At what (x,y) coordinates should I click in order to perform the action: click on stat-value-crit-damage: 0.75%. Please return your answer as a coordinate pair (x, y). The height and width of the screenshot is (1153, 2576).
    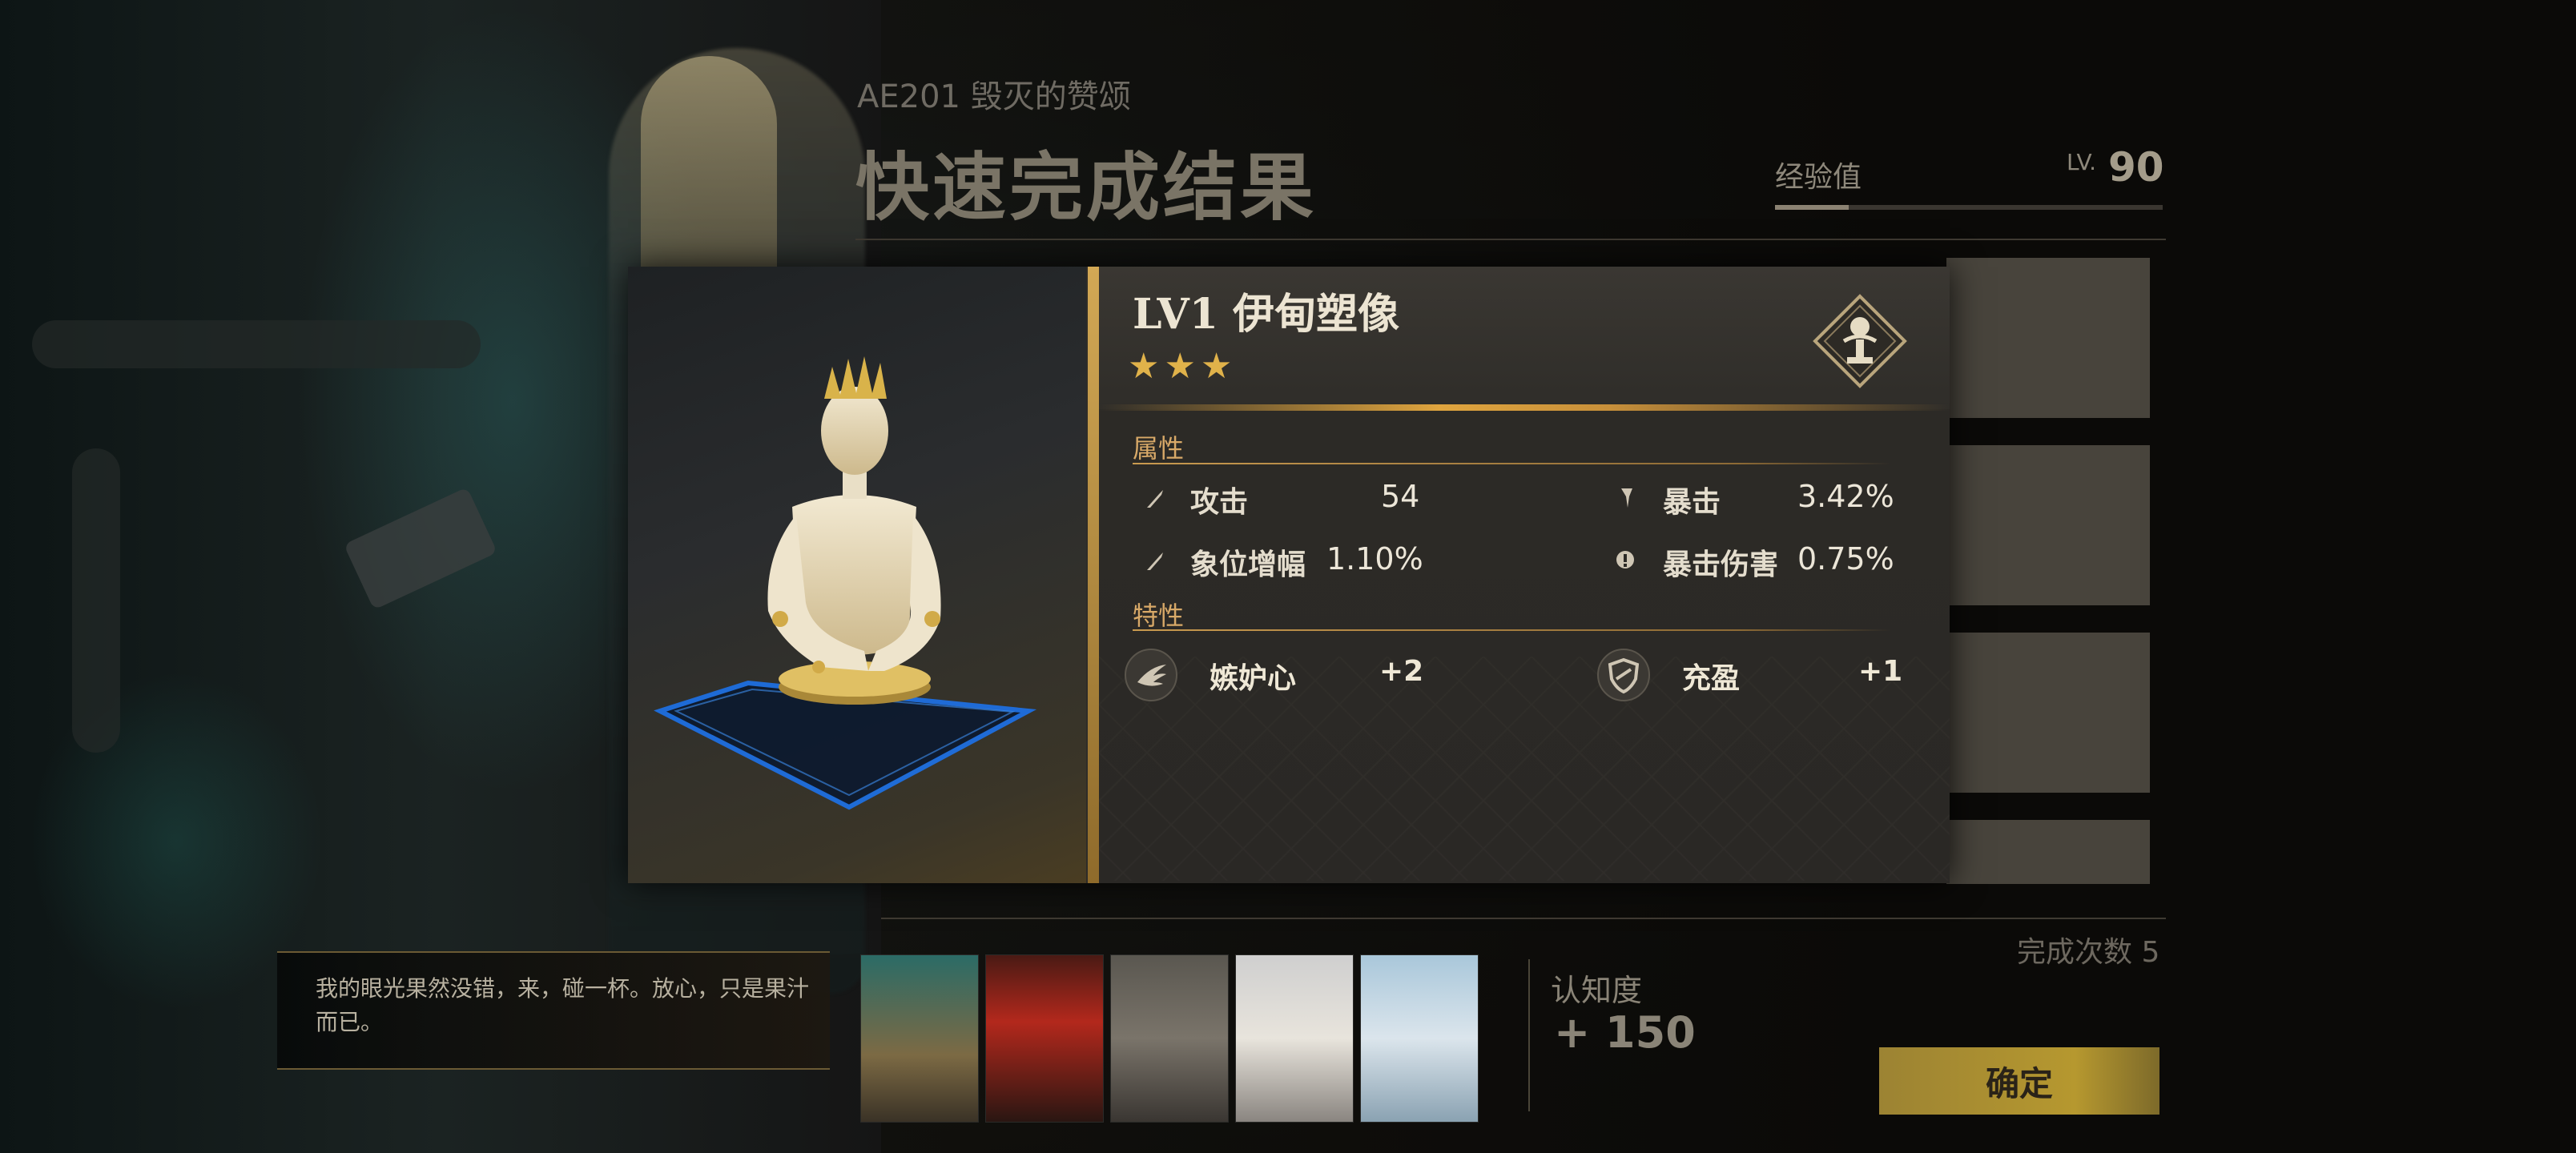
    Looking at the image, I should click on (1845, 559).